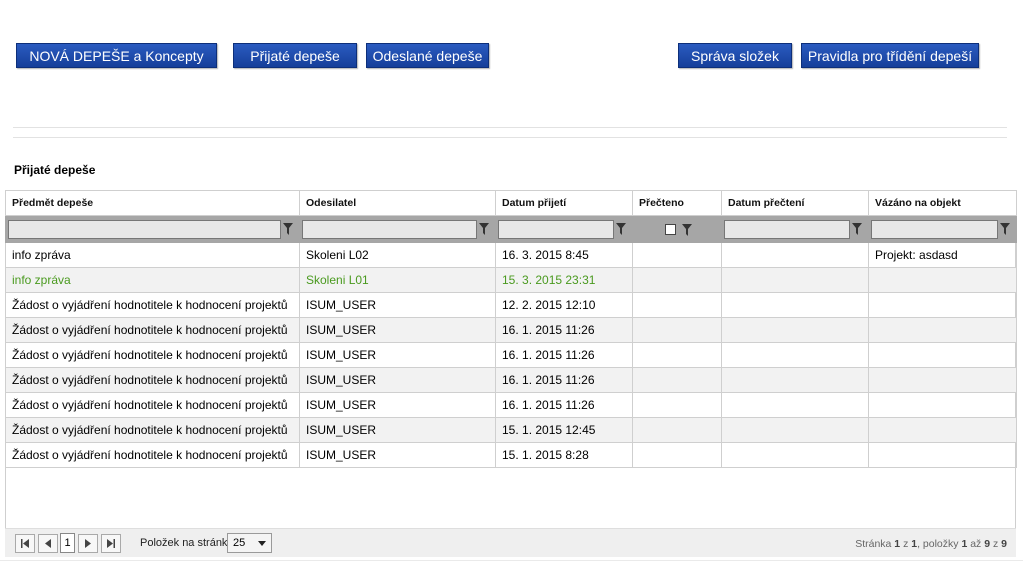 The height and width of the screenshot is (577, 1023). What do you see at coordinates (897, 544) in the screenshot?
I see `pager-info-page: 1` at bounding box center [897, 544].